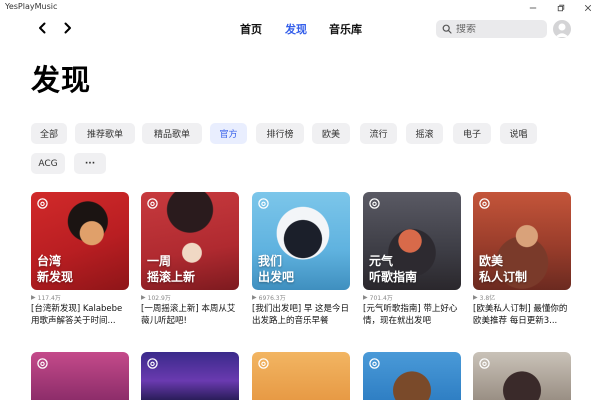  What do you see at coordinates (412, 241) in the screenshot?
I see `playlist-cover: 元气 听歌指南` at bounding box center [412, 241].